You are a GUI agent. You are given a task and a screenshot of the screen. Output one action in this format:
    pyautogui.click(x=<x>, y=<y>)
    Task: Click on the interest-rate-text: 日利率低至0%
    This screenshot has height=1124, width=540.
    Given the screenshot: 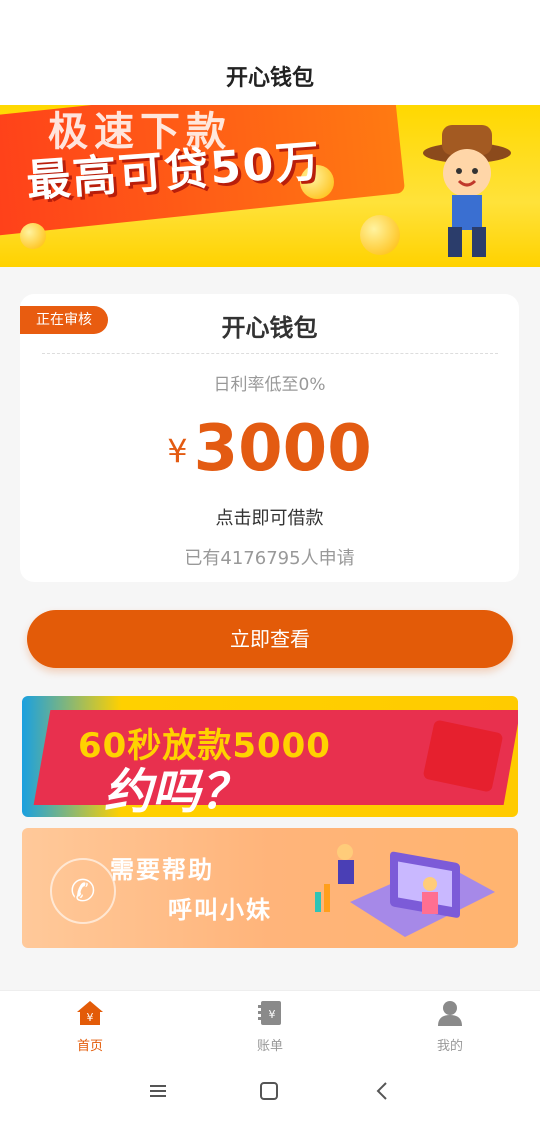 What is the action you would take?
    pyautogui.click(x=269, y=385)
    